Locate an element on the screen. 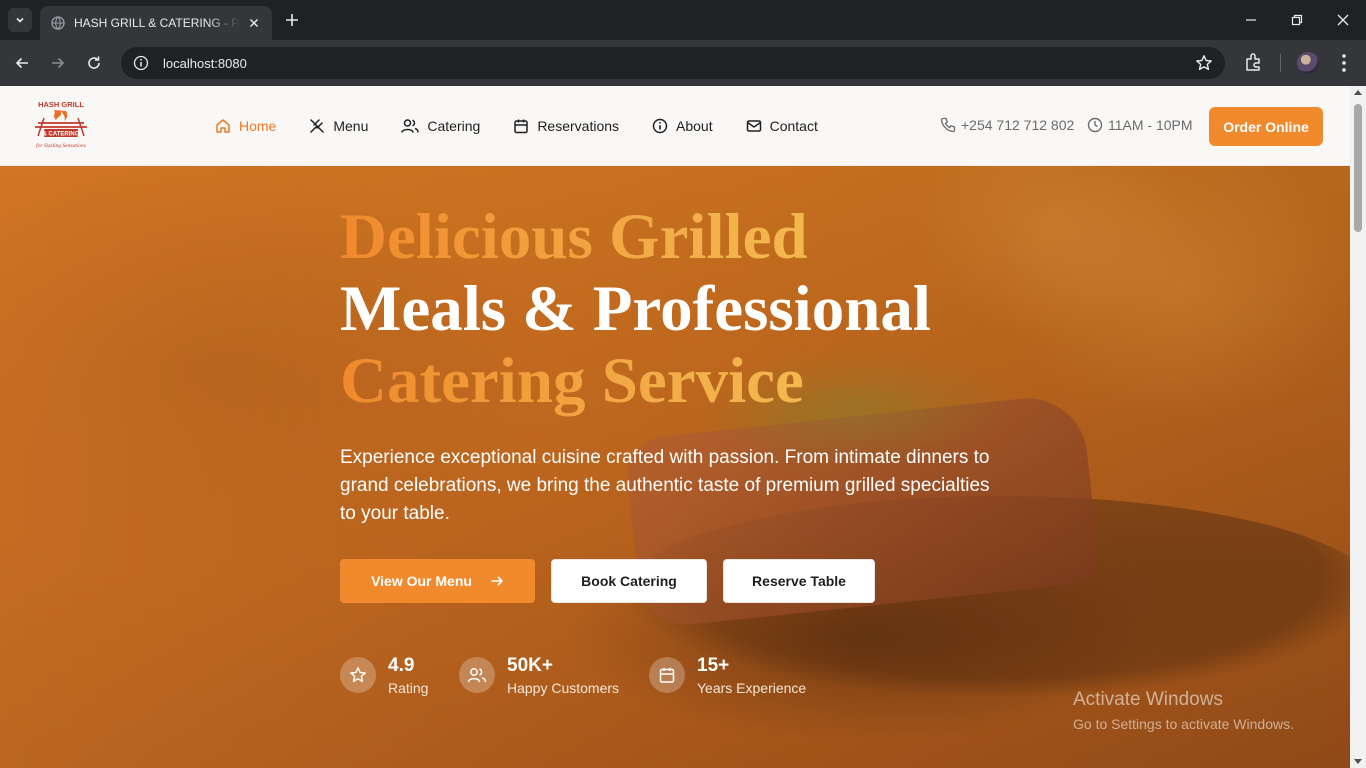 This screenshot has height=768, width=1366. reload-button is located at coordinates (94, 63).